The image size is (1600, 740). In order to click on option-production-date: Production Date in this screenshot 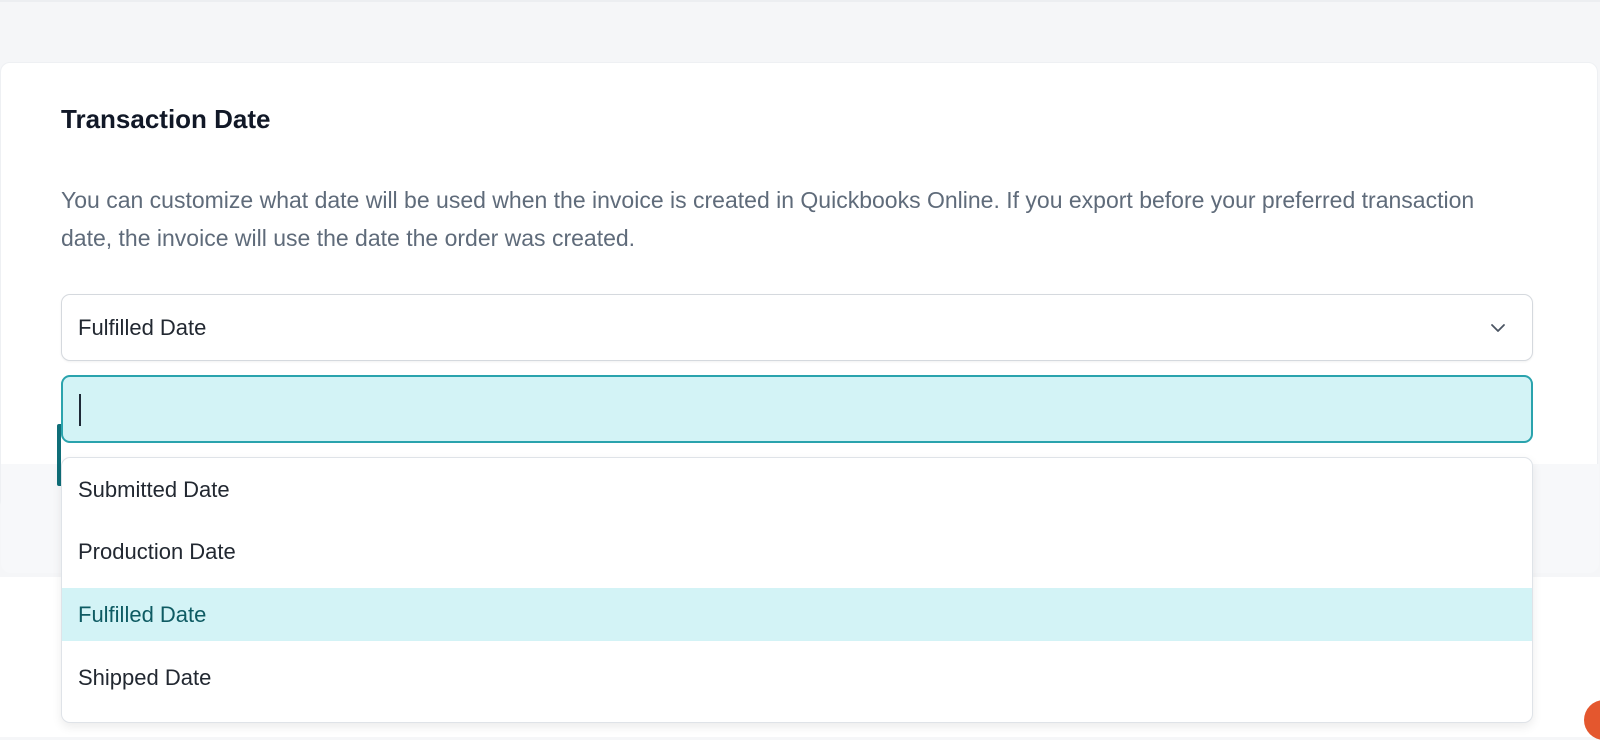, I will do `click(797, 551)`.